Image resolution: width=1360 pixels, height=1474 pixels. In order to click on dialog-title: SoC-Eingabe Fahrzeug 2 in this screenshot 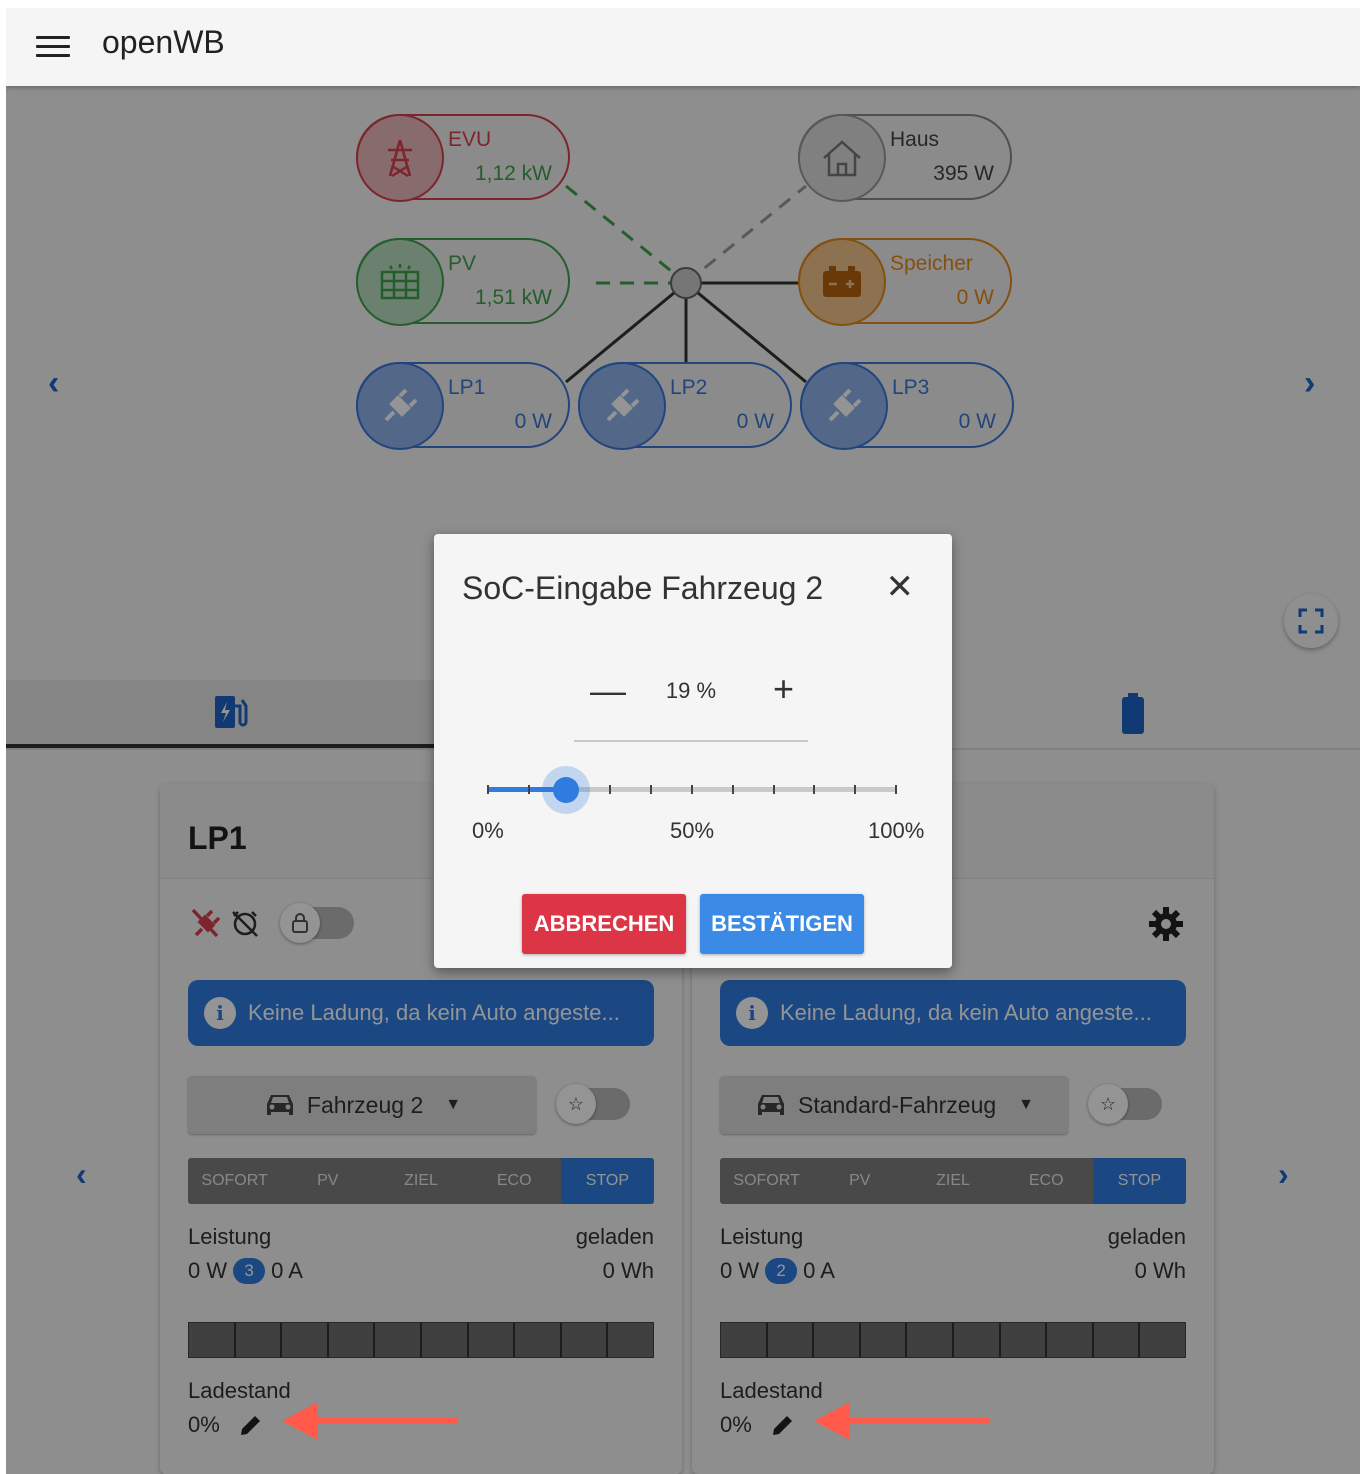, I will do `click(643, 588)`.